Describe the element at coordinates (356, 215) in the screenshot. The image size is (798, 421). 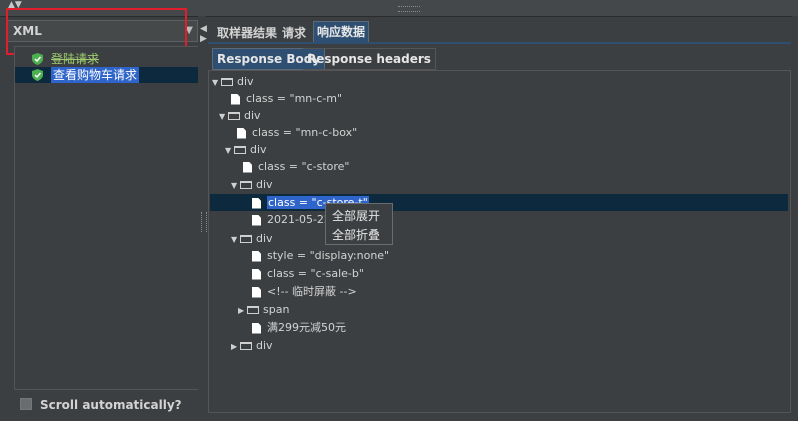
I see `menu-item-expand-all: 全部展开` at that location.